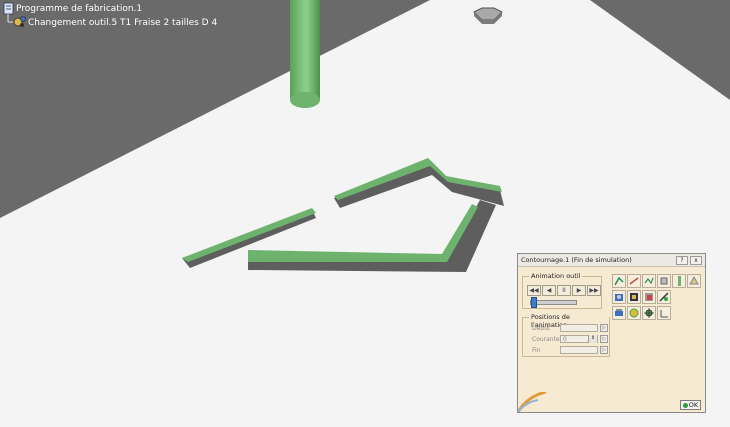 The width and height of the screenshot is (730, 427). What do you see at coordinates (694, 281) in the screenshot?
I see `video-icon` at bounding box center [694, 281].